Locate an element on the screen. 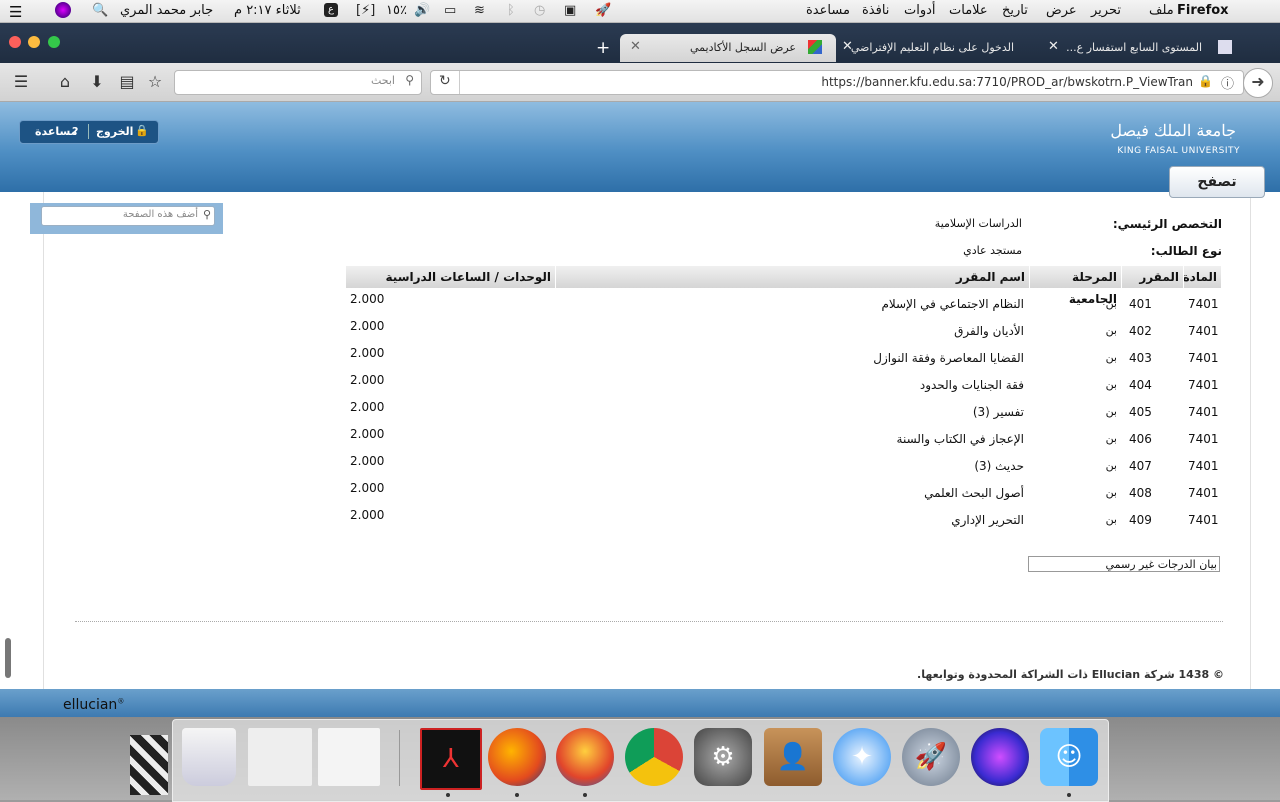 This screenshot has width=1280, height=802. rocket-status-icon: 🚀 is located at coordinates (603, 10).